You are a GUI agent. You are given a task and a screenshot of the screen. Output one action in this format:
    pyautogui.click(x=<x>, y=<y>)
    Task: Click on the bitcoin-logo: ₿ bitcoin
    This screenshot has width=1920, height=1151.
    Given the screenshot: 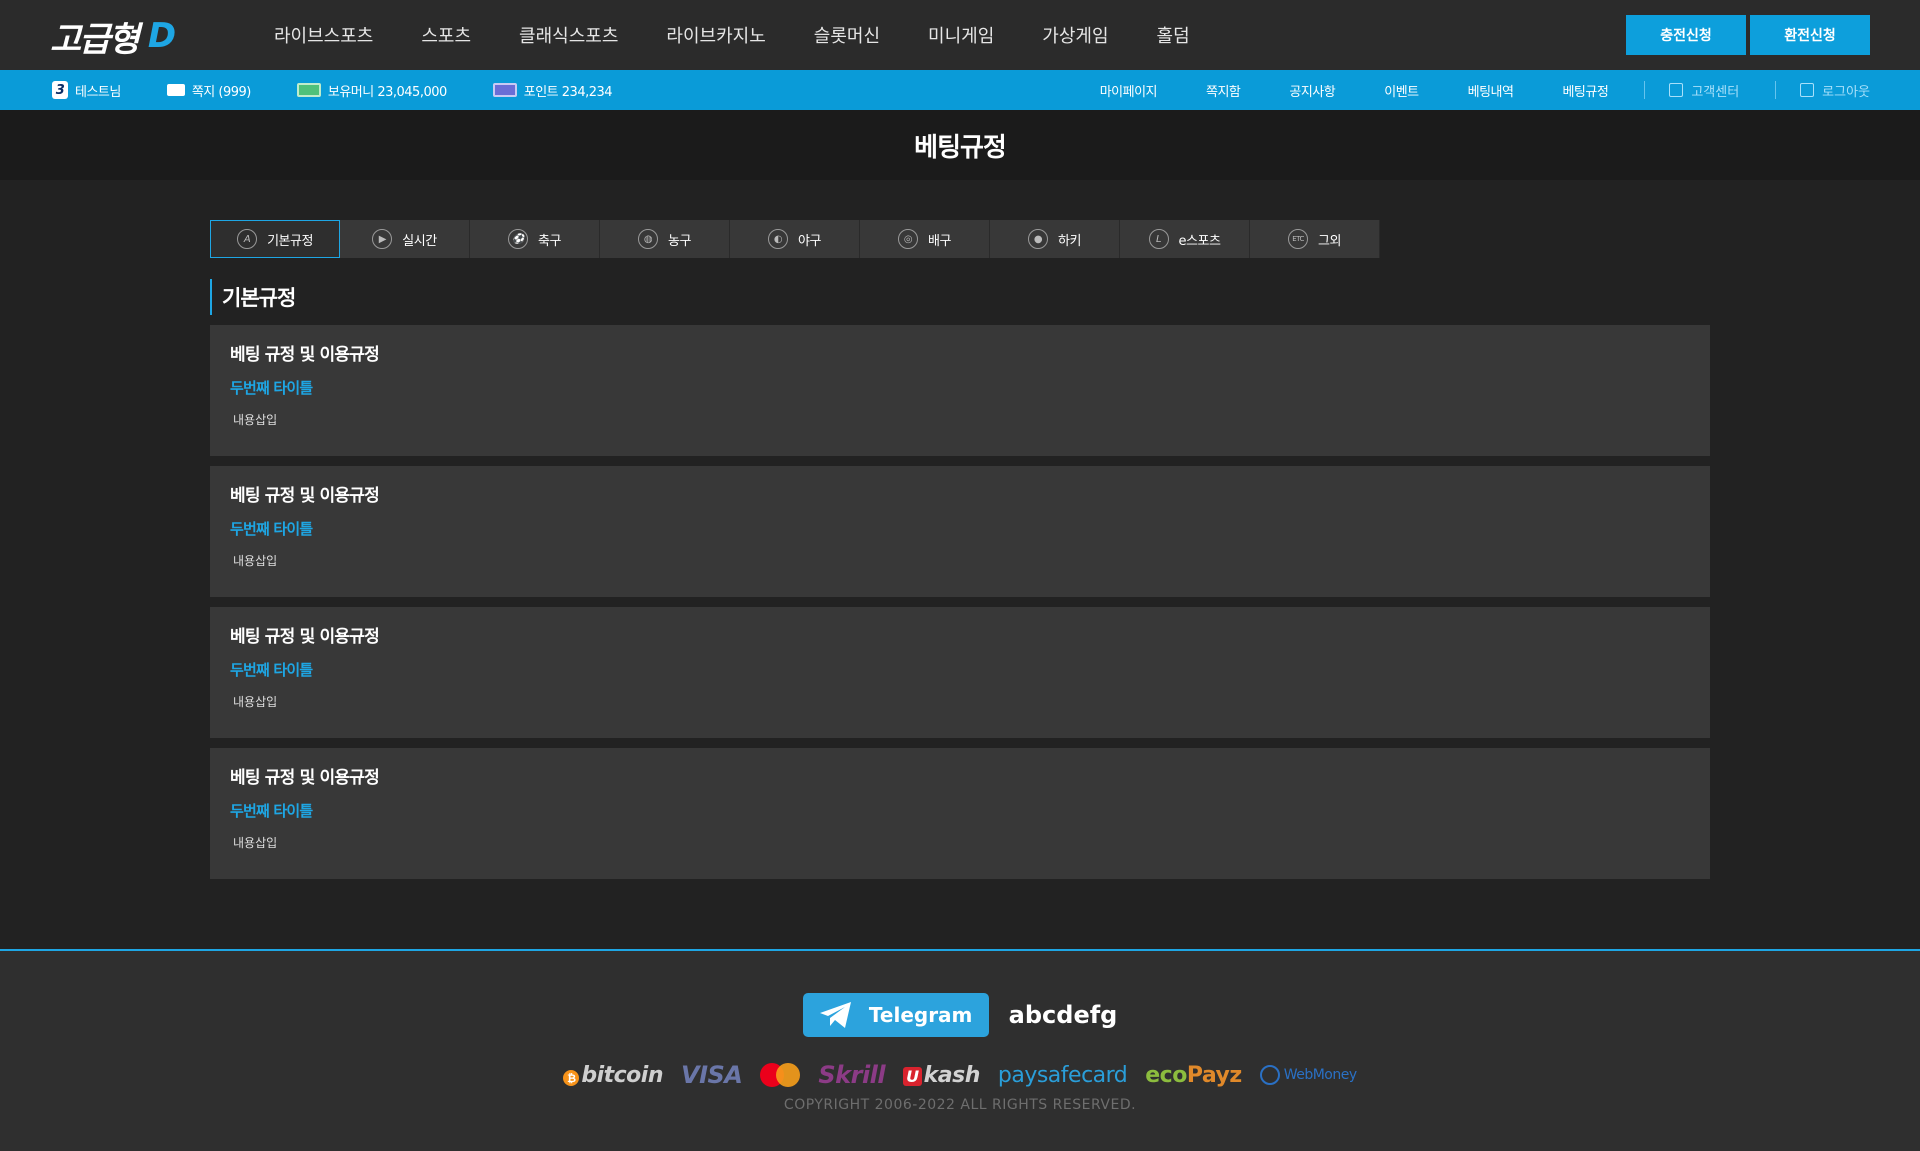 What is the action you would take?
    pyautogui.click(x=613, y=1075)
    